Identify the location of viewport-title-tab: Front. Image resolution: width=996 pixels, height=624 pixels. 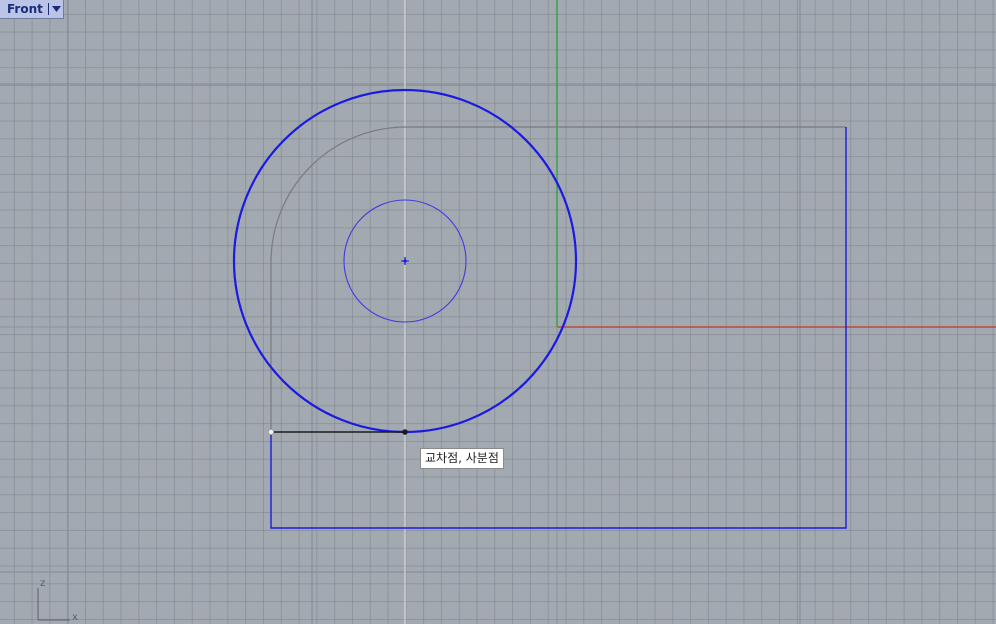
(32, 9).